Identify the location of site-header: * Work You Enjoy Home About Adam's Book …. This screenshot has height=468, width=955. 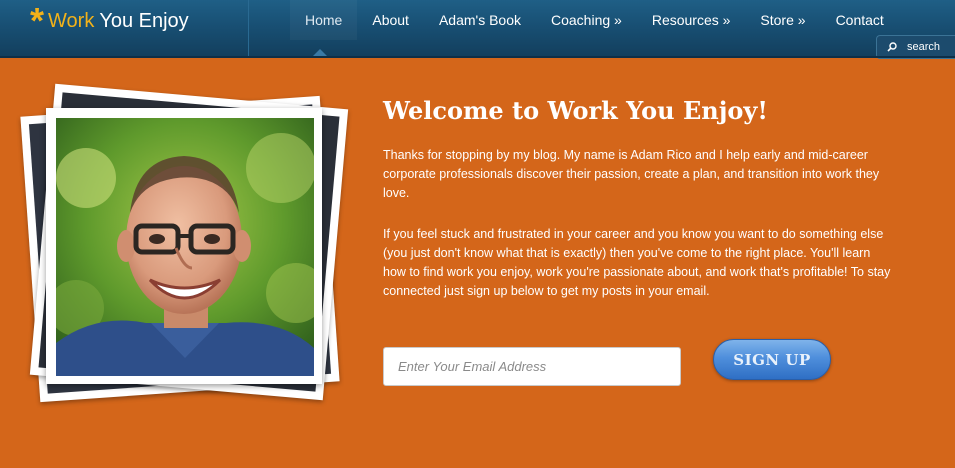
(477, 29).